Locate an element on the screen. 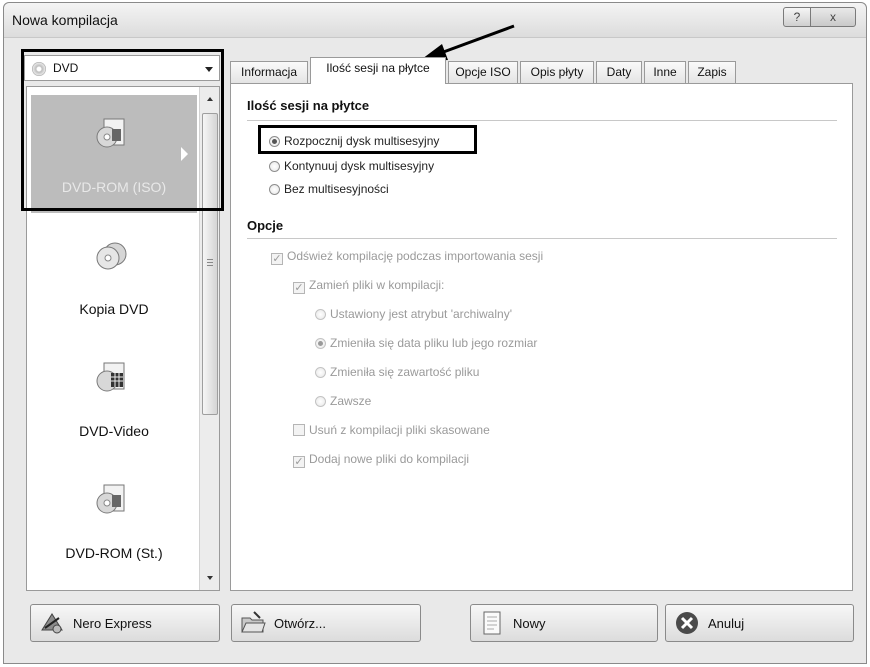 Image resolution: width=870 pixels, height=667 pixels. nero-express-button: Nero Express is located at coordinates (125, 623).